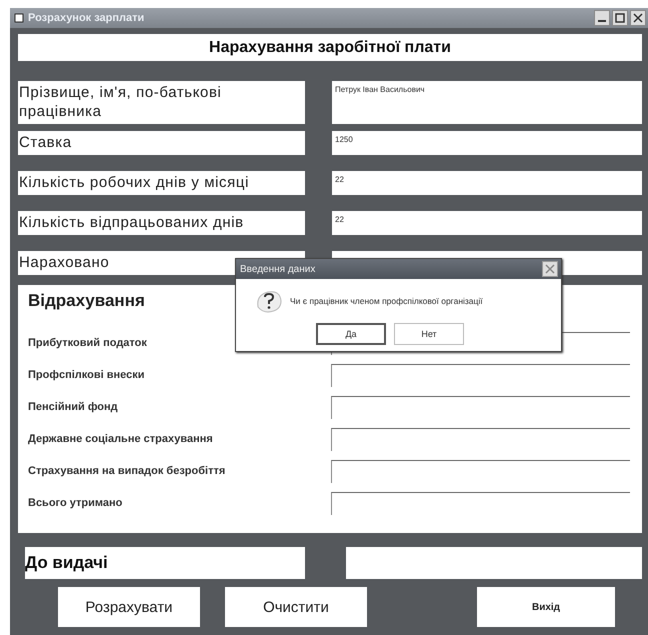 The image size is (648, 635). Describe the element at coordinates (165, 563) in the screenshot. I see `field-label: До видачі` at that location.